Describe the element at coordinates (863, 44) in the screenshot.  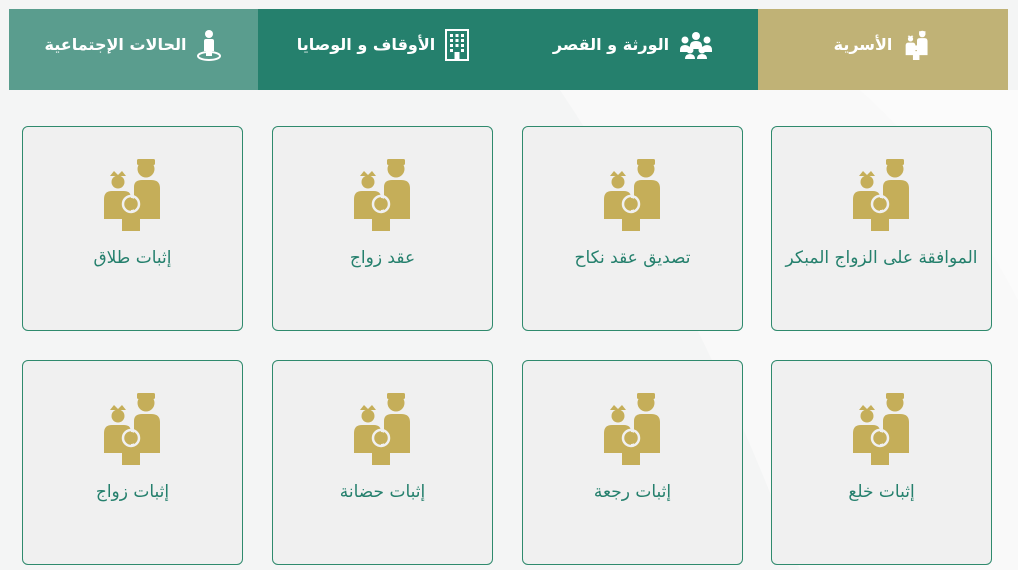
I see `tab-label: الأسرية` at that location.